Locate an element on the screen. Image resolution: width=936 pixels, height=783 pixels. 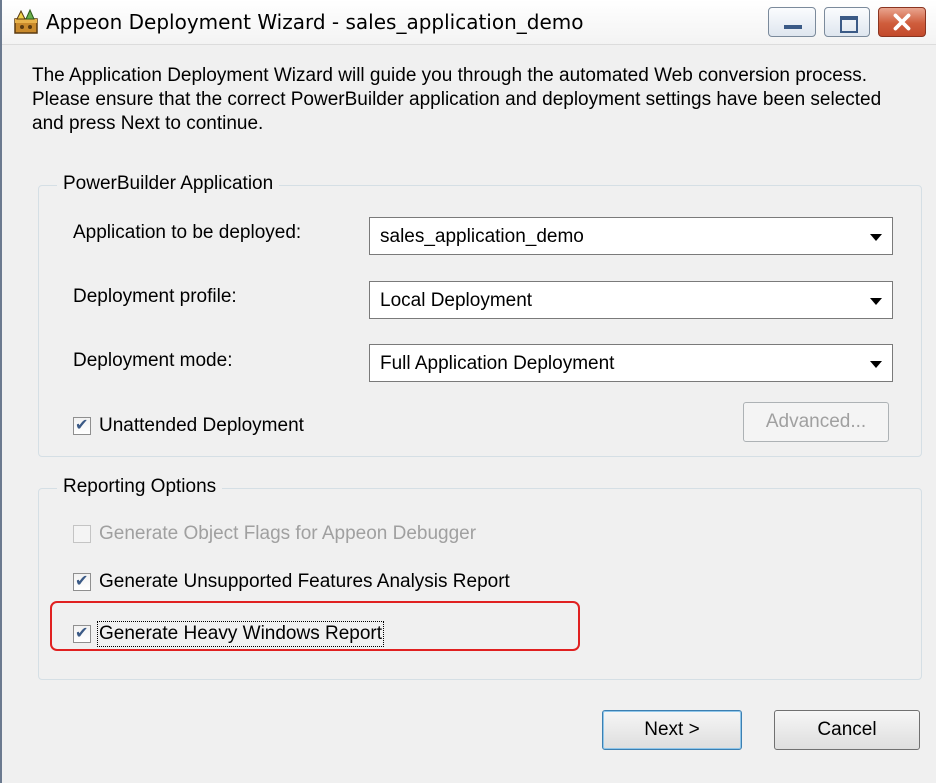
maximize-button is located at coordinates (847, 22).